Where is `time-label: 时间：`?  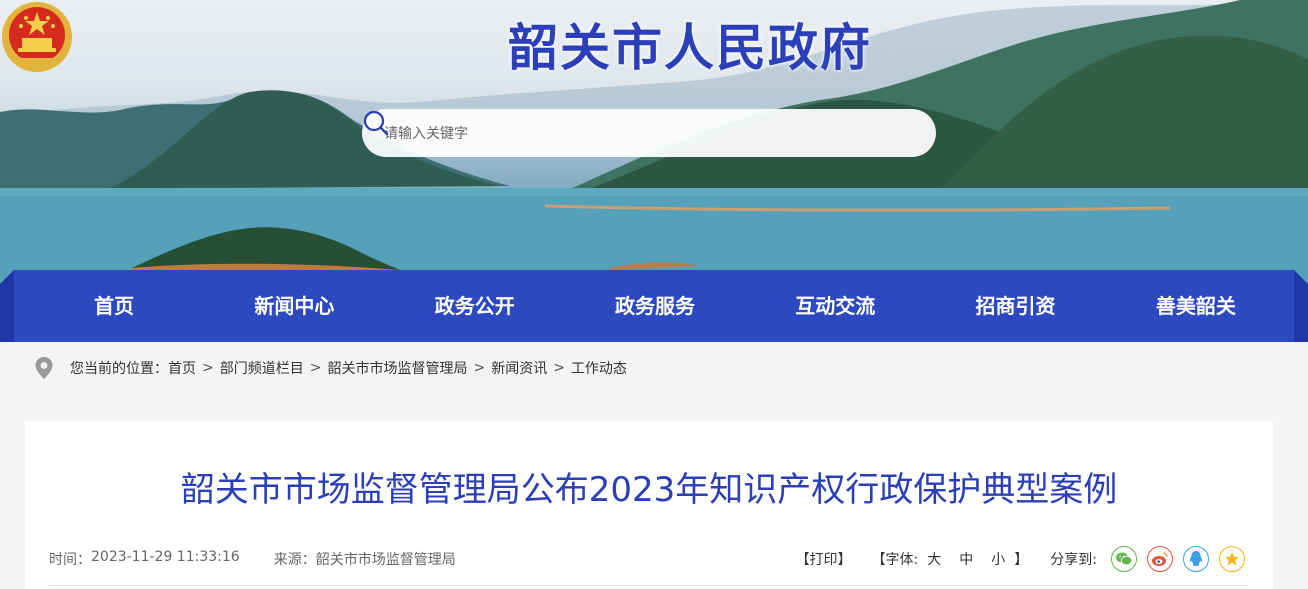
time-label: 时间： is located at coordinates (70, 560).